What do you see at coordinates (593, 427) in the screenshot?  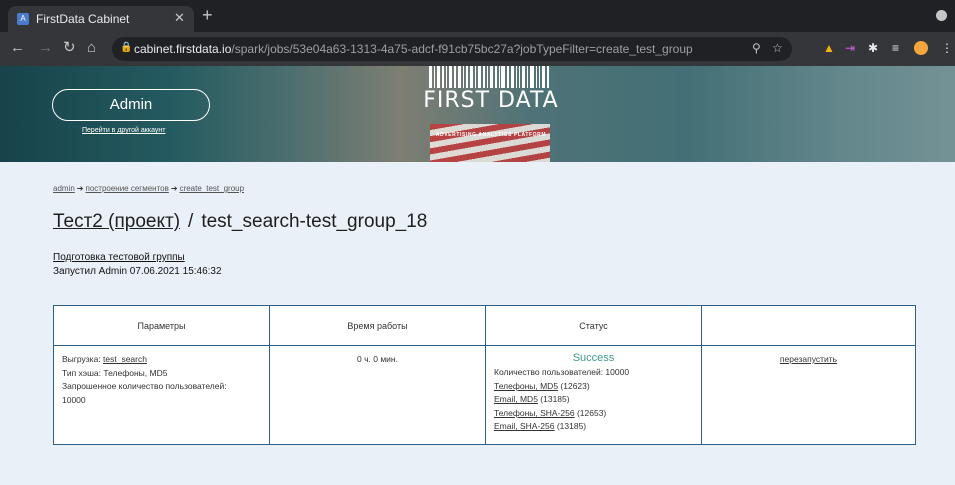 I see `result-row: Email, SHA-256 (13185)` at bounding box center [593, 427].